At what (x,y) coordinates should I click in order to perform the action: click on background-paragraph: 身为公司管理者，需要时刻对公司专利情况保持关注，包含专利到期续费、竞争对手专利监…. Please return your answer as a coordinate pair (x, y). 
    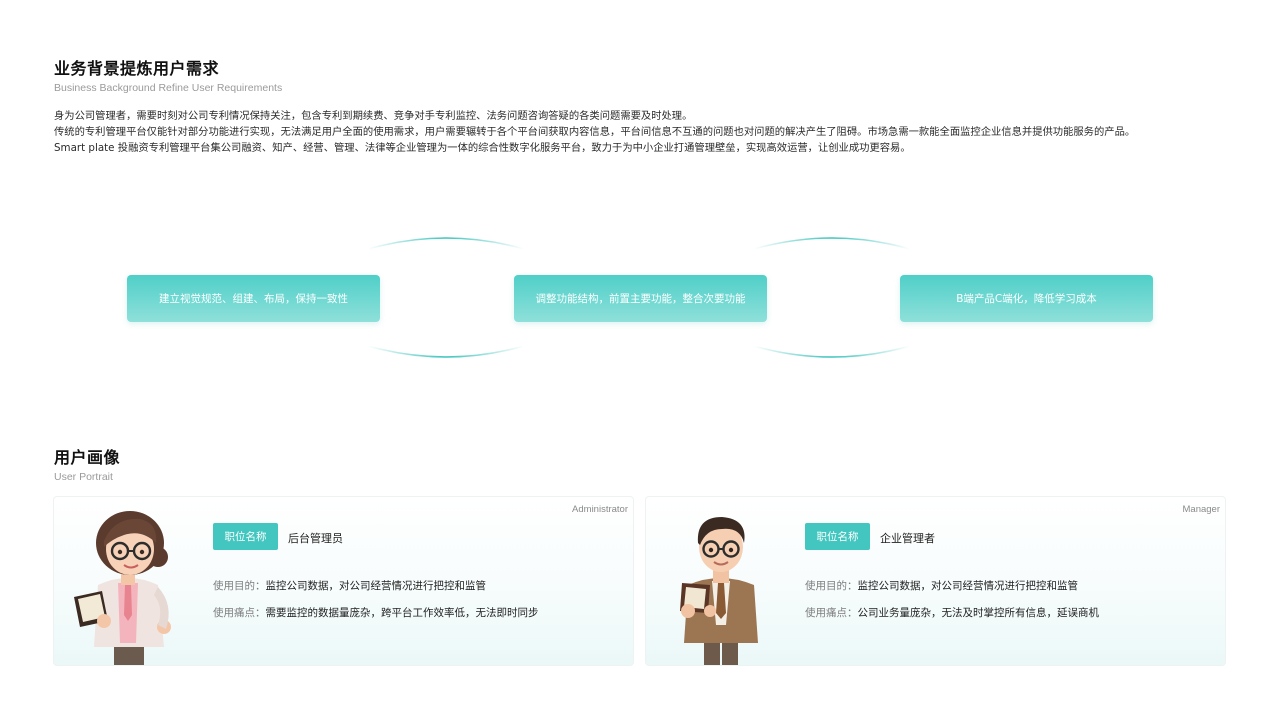
    Looking at the image, I should click on (373, 116).